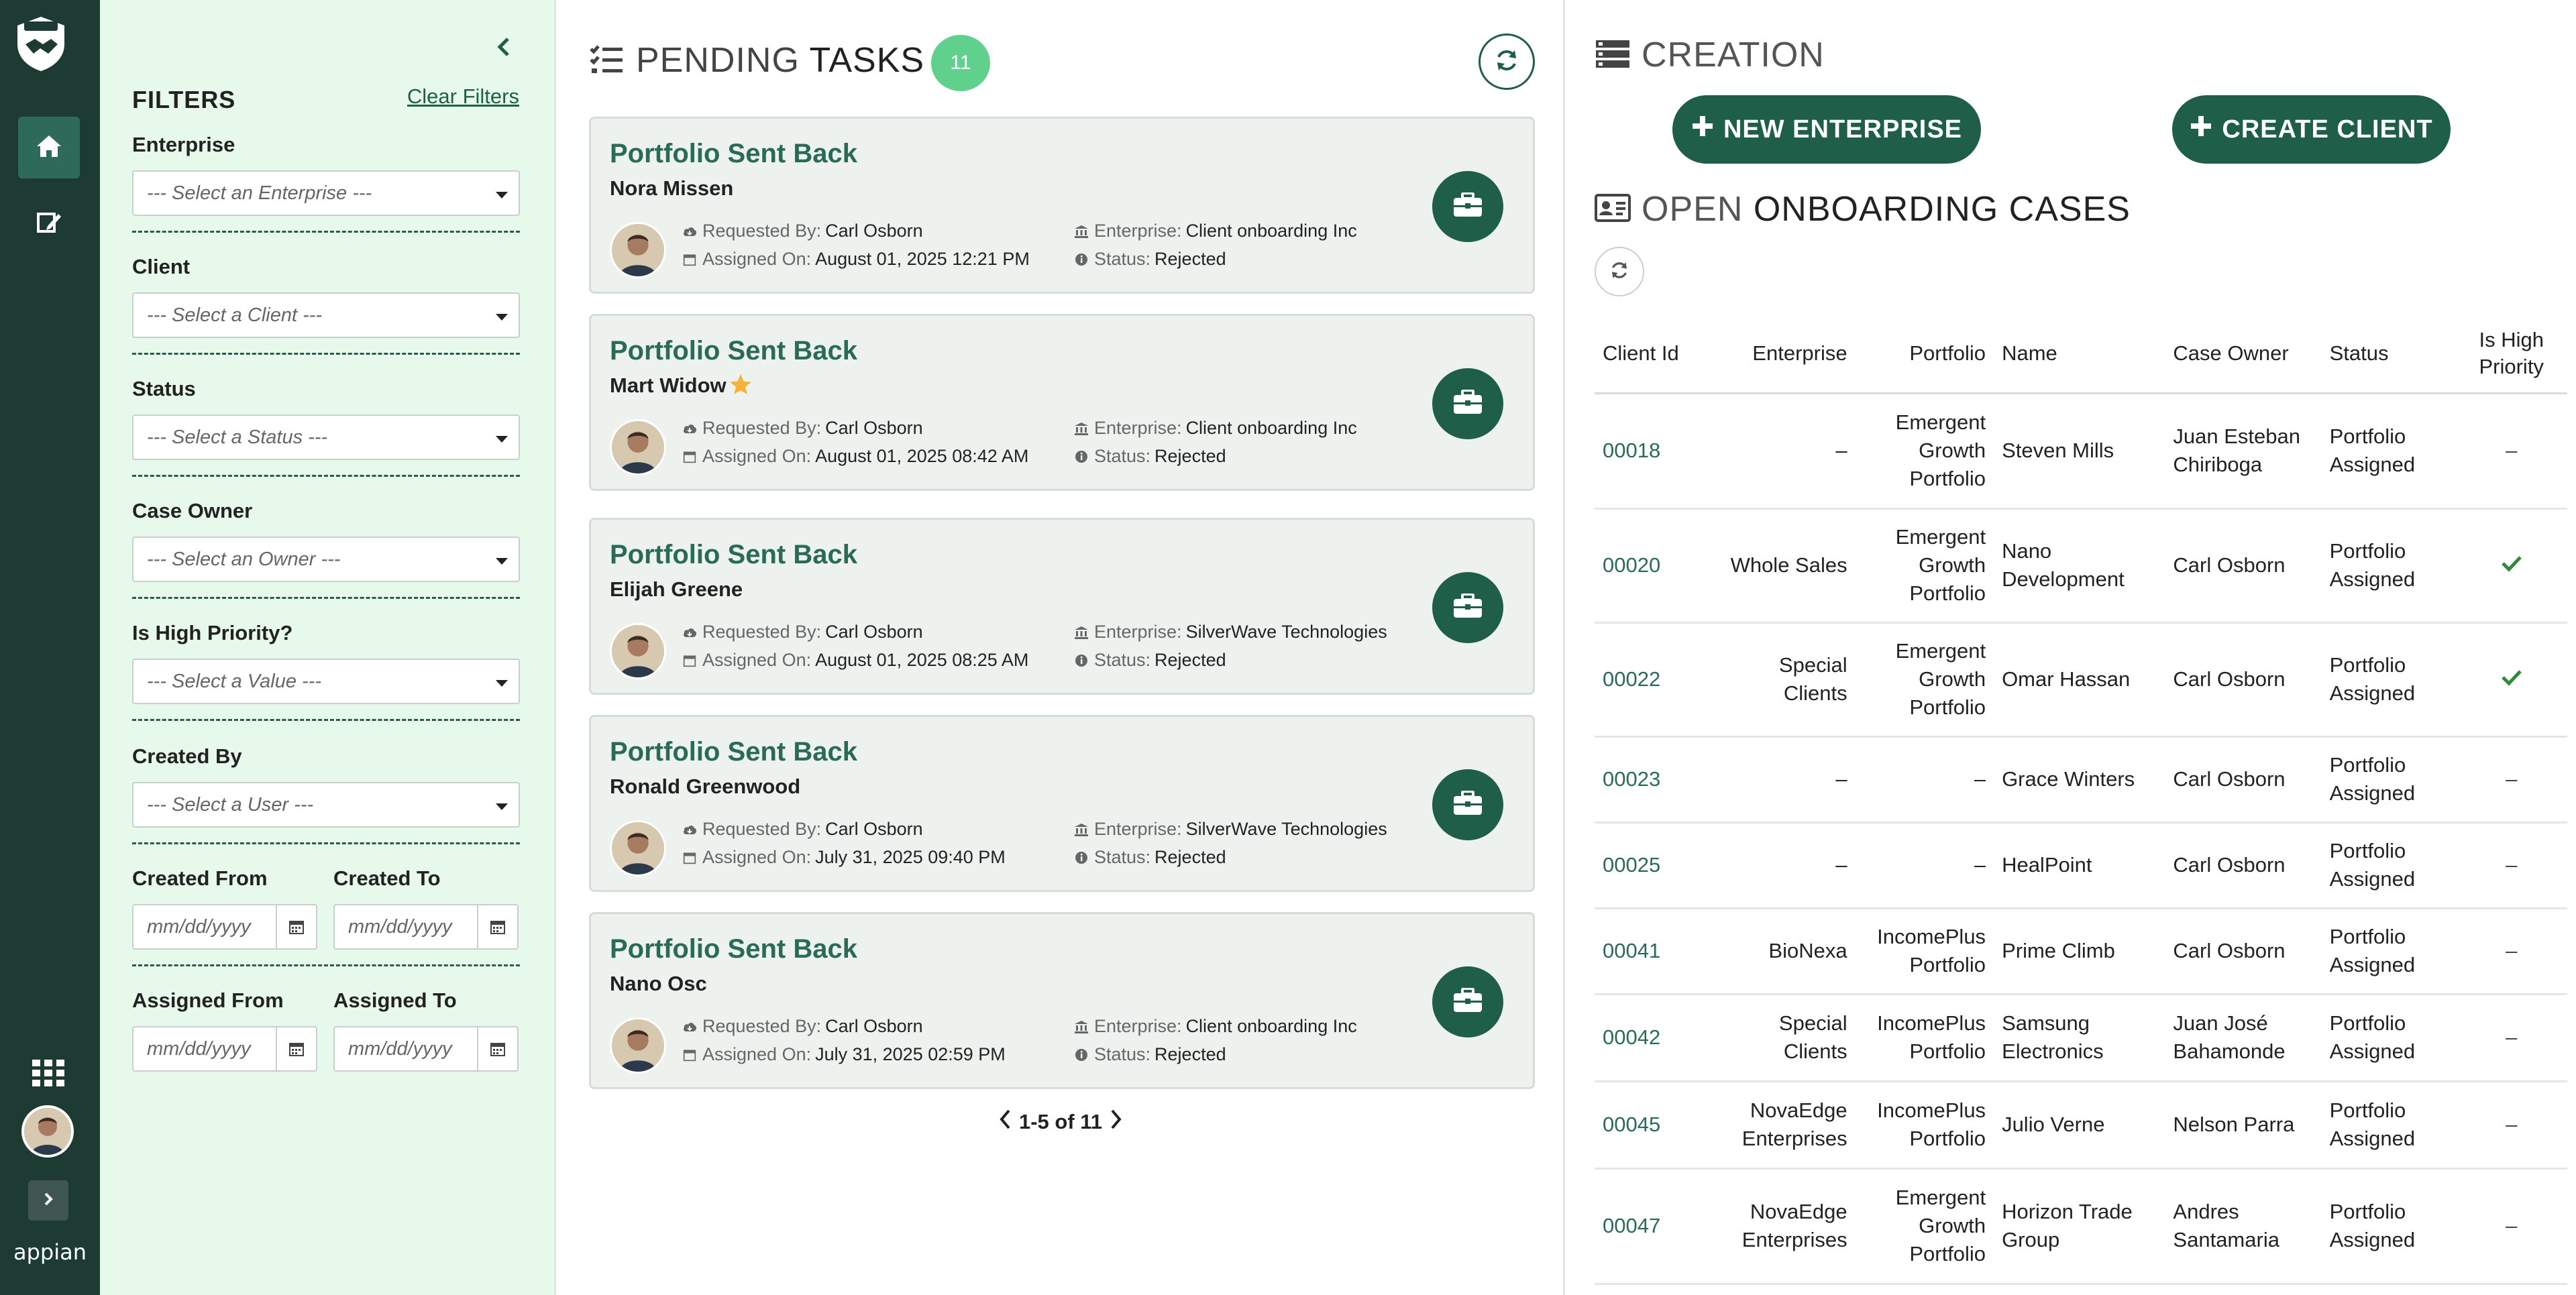 The image size is (2576, 1295). I want to click on case-owner-cell: Juan José Bahamonde, so click(2243, 1038).